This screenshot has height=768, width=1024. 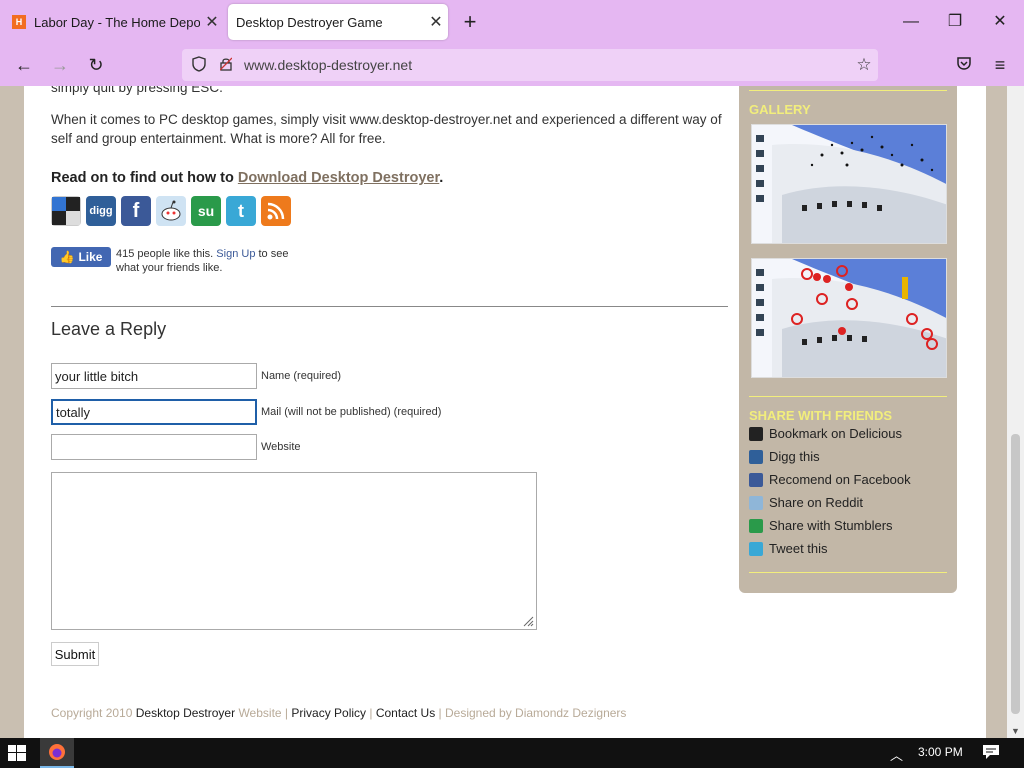 I want to click on read-on-prefix: Read on to find out how to, so click(x=144, y=178).